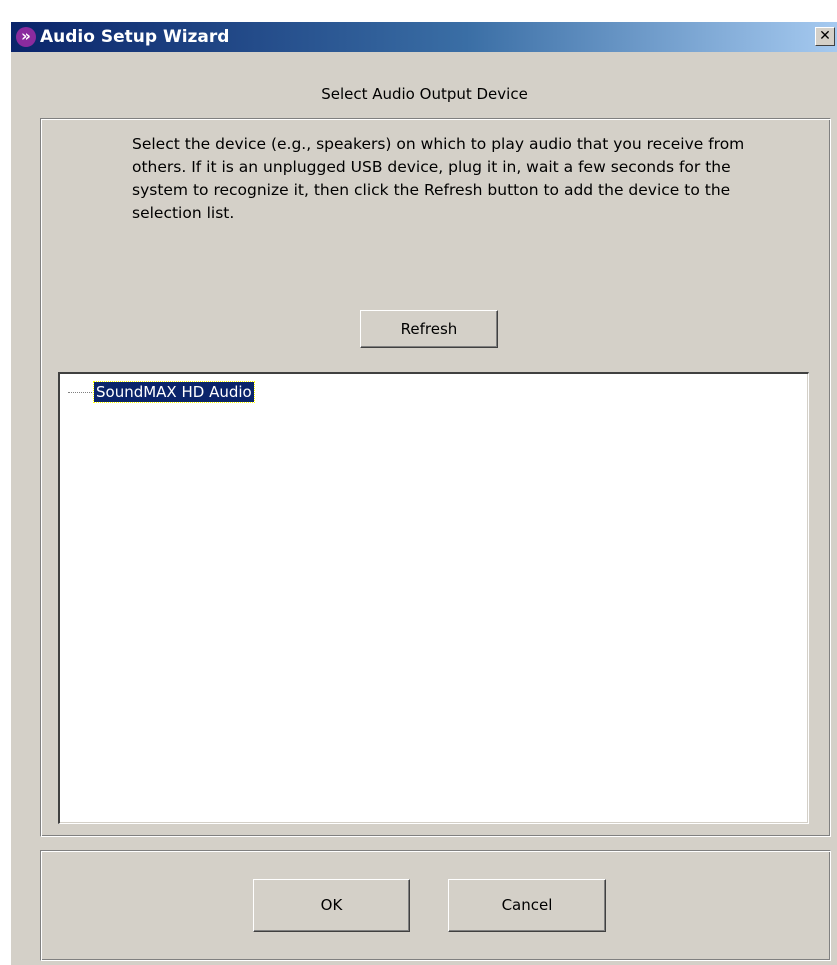  Describe the element at coordinates (331, 905) in the screenshot. I see `ok-button: OK` at that location.